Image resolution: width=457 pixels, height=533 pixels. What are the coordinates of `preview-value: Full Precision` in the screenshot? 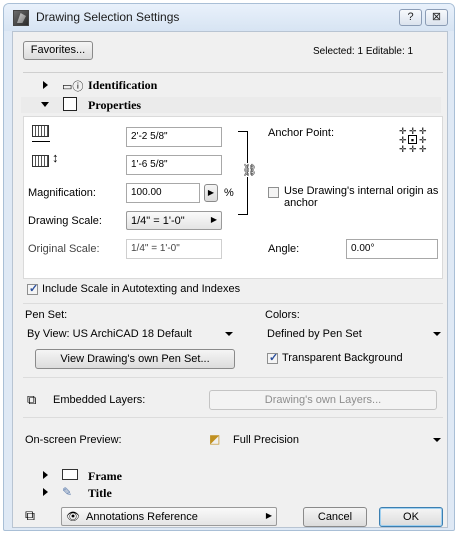 It's located at (266, 440).